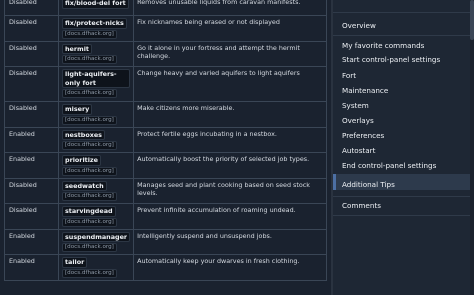 Image resolution: width=474 pixels, height=295 pixels. What do you see at coordinates (94, 23) in the screenshot?
I see `command-name: fix/protect-nicks` at bounding box center [94, 23].